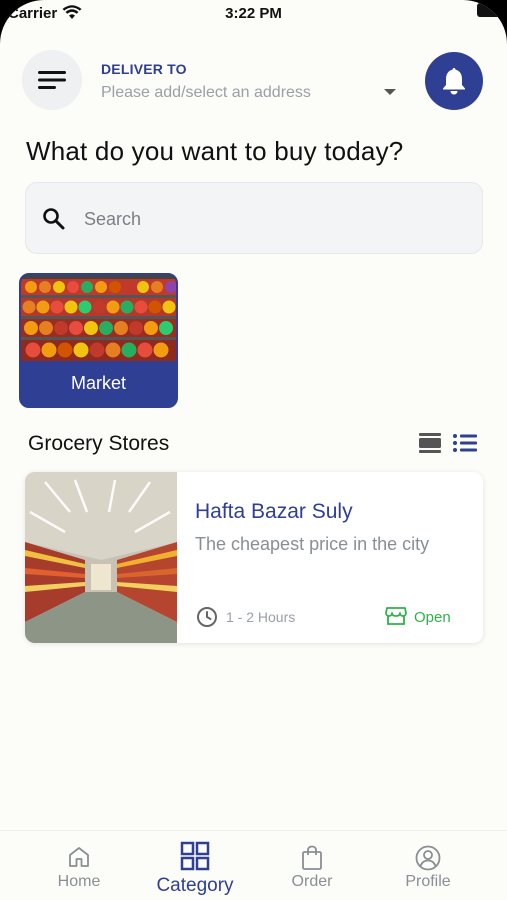 The width and height of the screenshot is (507, 900). What do you see at coordinates (253, 865) in the screenshot?
I see `bottom-navigation: Home Category Order Profile` at bounding box center [253, 865].